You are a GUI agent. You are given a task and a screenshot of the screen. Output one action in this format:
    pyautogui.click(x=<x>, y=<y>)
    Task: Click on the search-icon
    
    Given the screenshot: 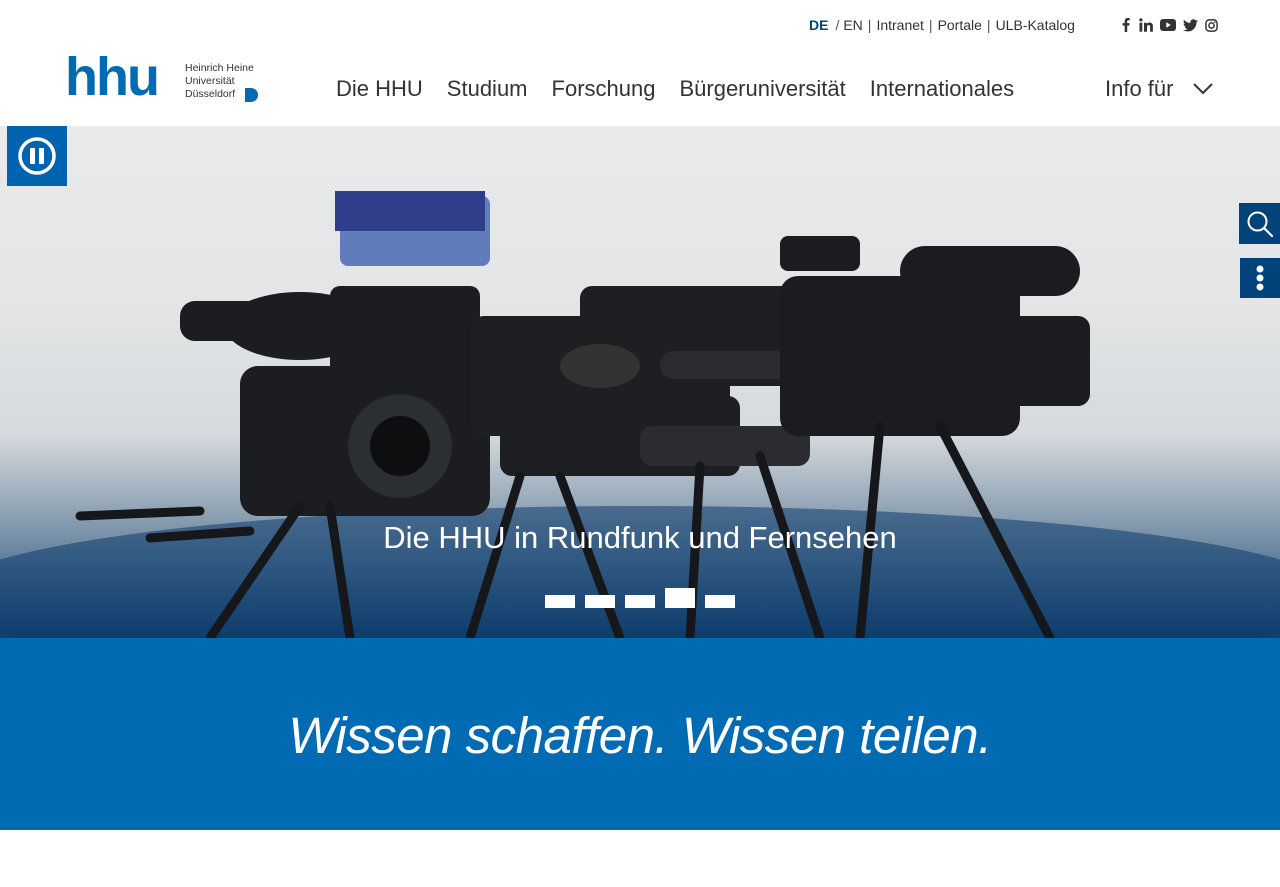 What is the action you would take?
    pyautogui.click(x=1260, y=224)
    